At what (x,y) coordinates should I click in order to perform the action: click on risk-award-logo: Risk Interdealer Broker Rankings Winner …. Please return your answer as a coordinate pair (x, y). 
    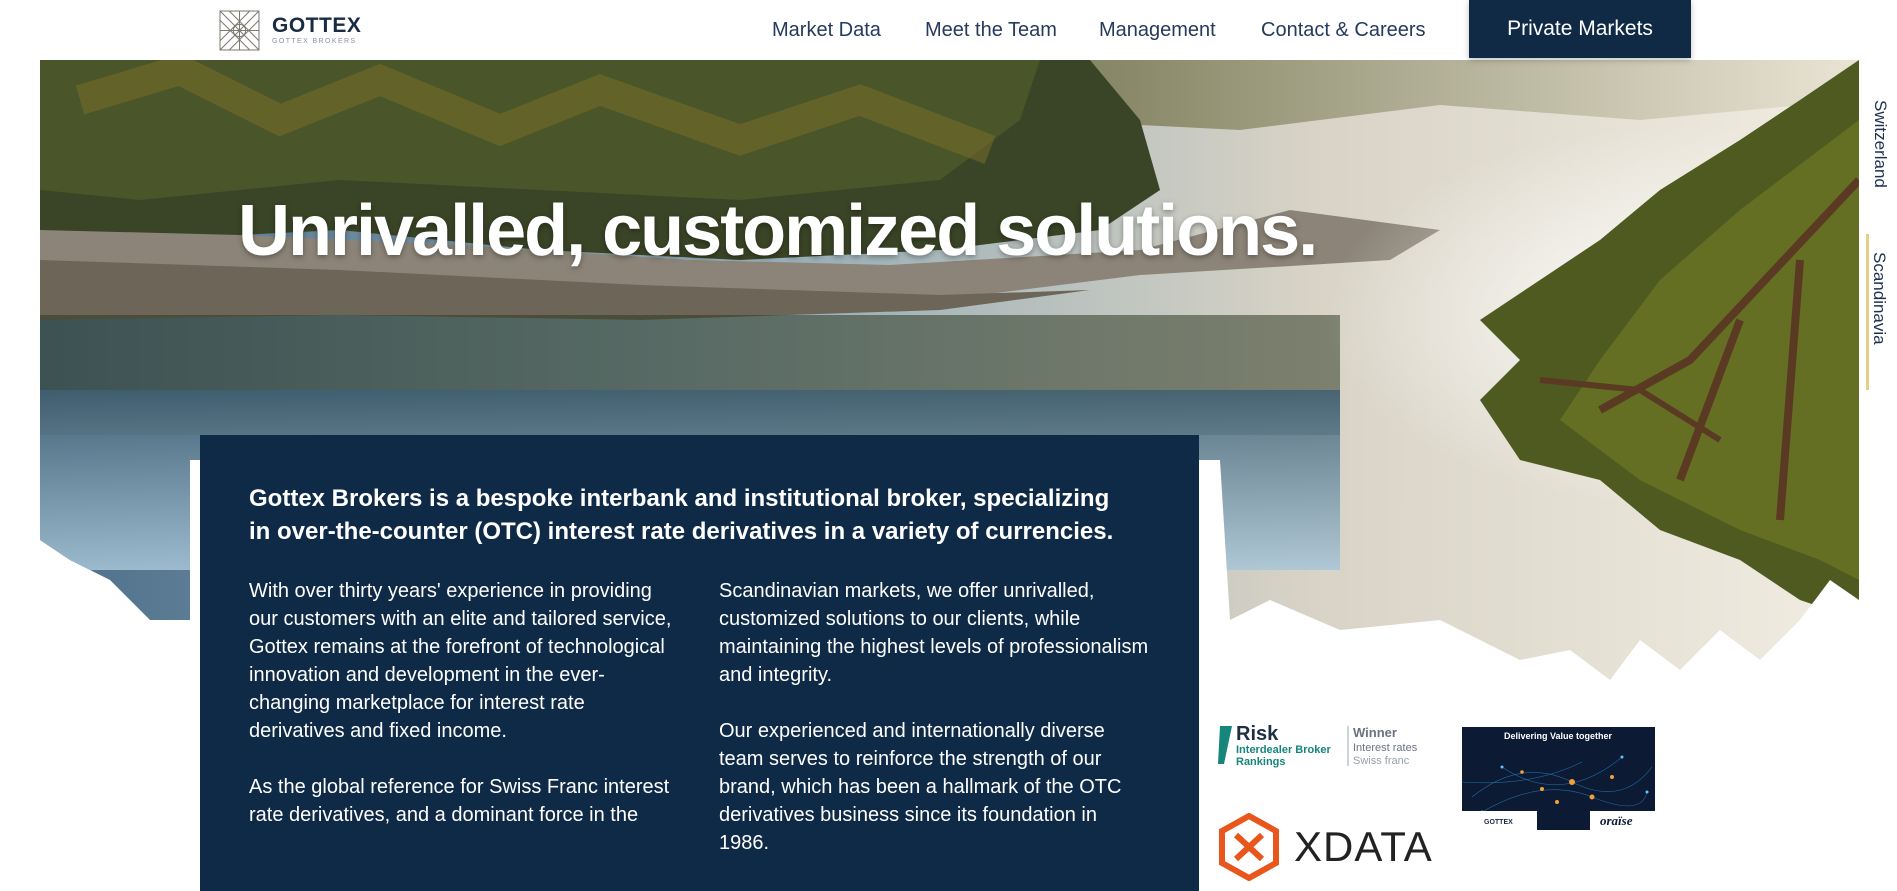
    Looking at the image, I should click on (1318, 745).